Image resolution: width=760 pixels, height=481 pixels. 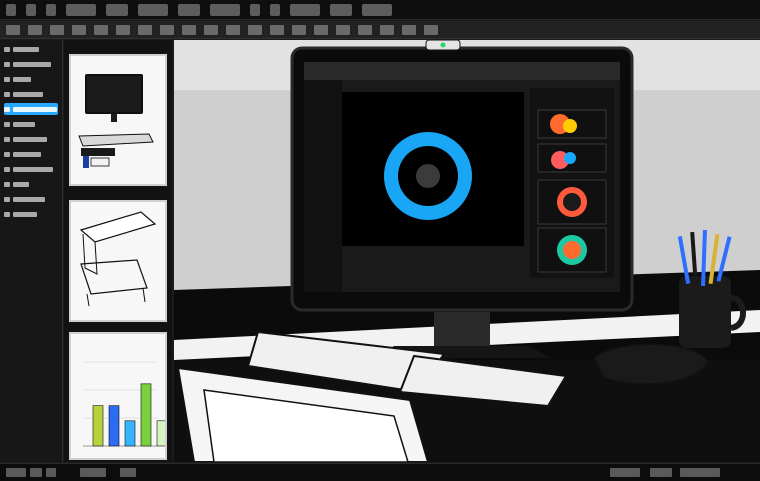 What do you see at coordinates (323, 186) in the screenshot?
I see `app-left-panel` at bounding box center [323, 186].